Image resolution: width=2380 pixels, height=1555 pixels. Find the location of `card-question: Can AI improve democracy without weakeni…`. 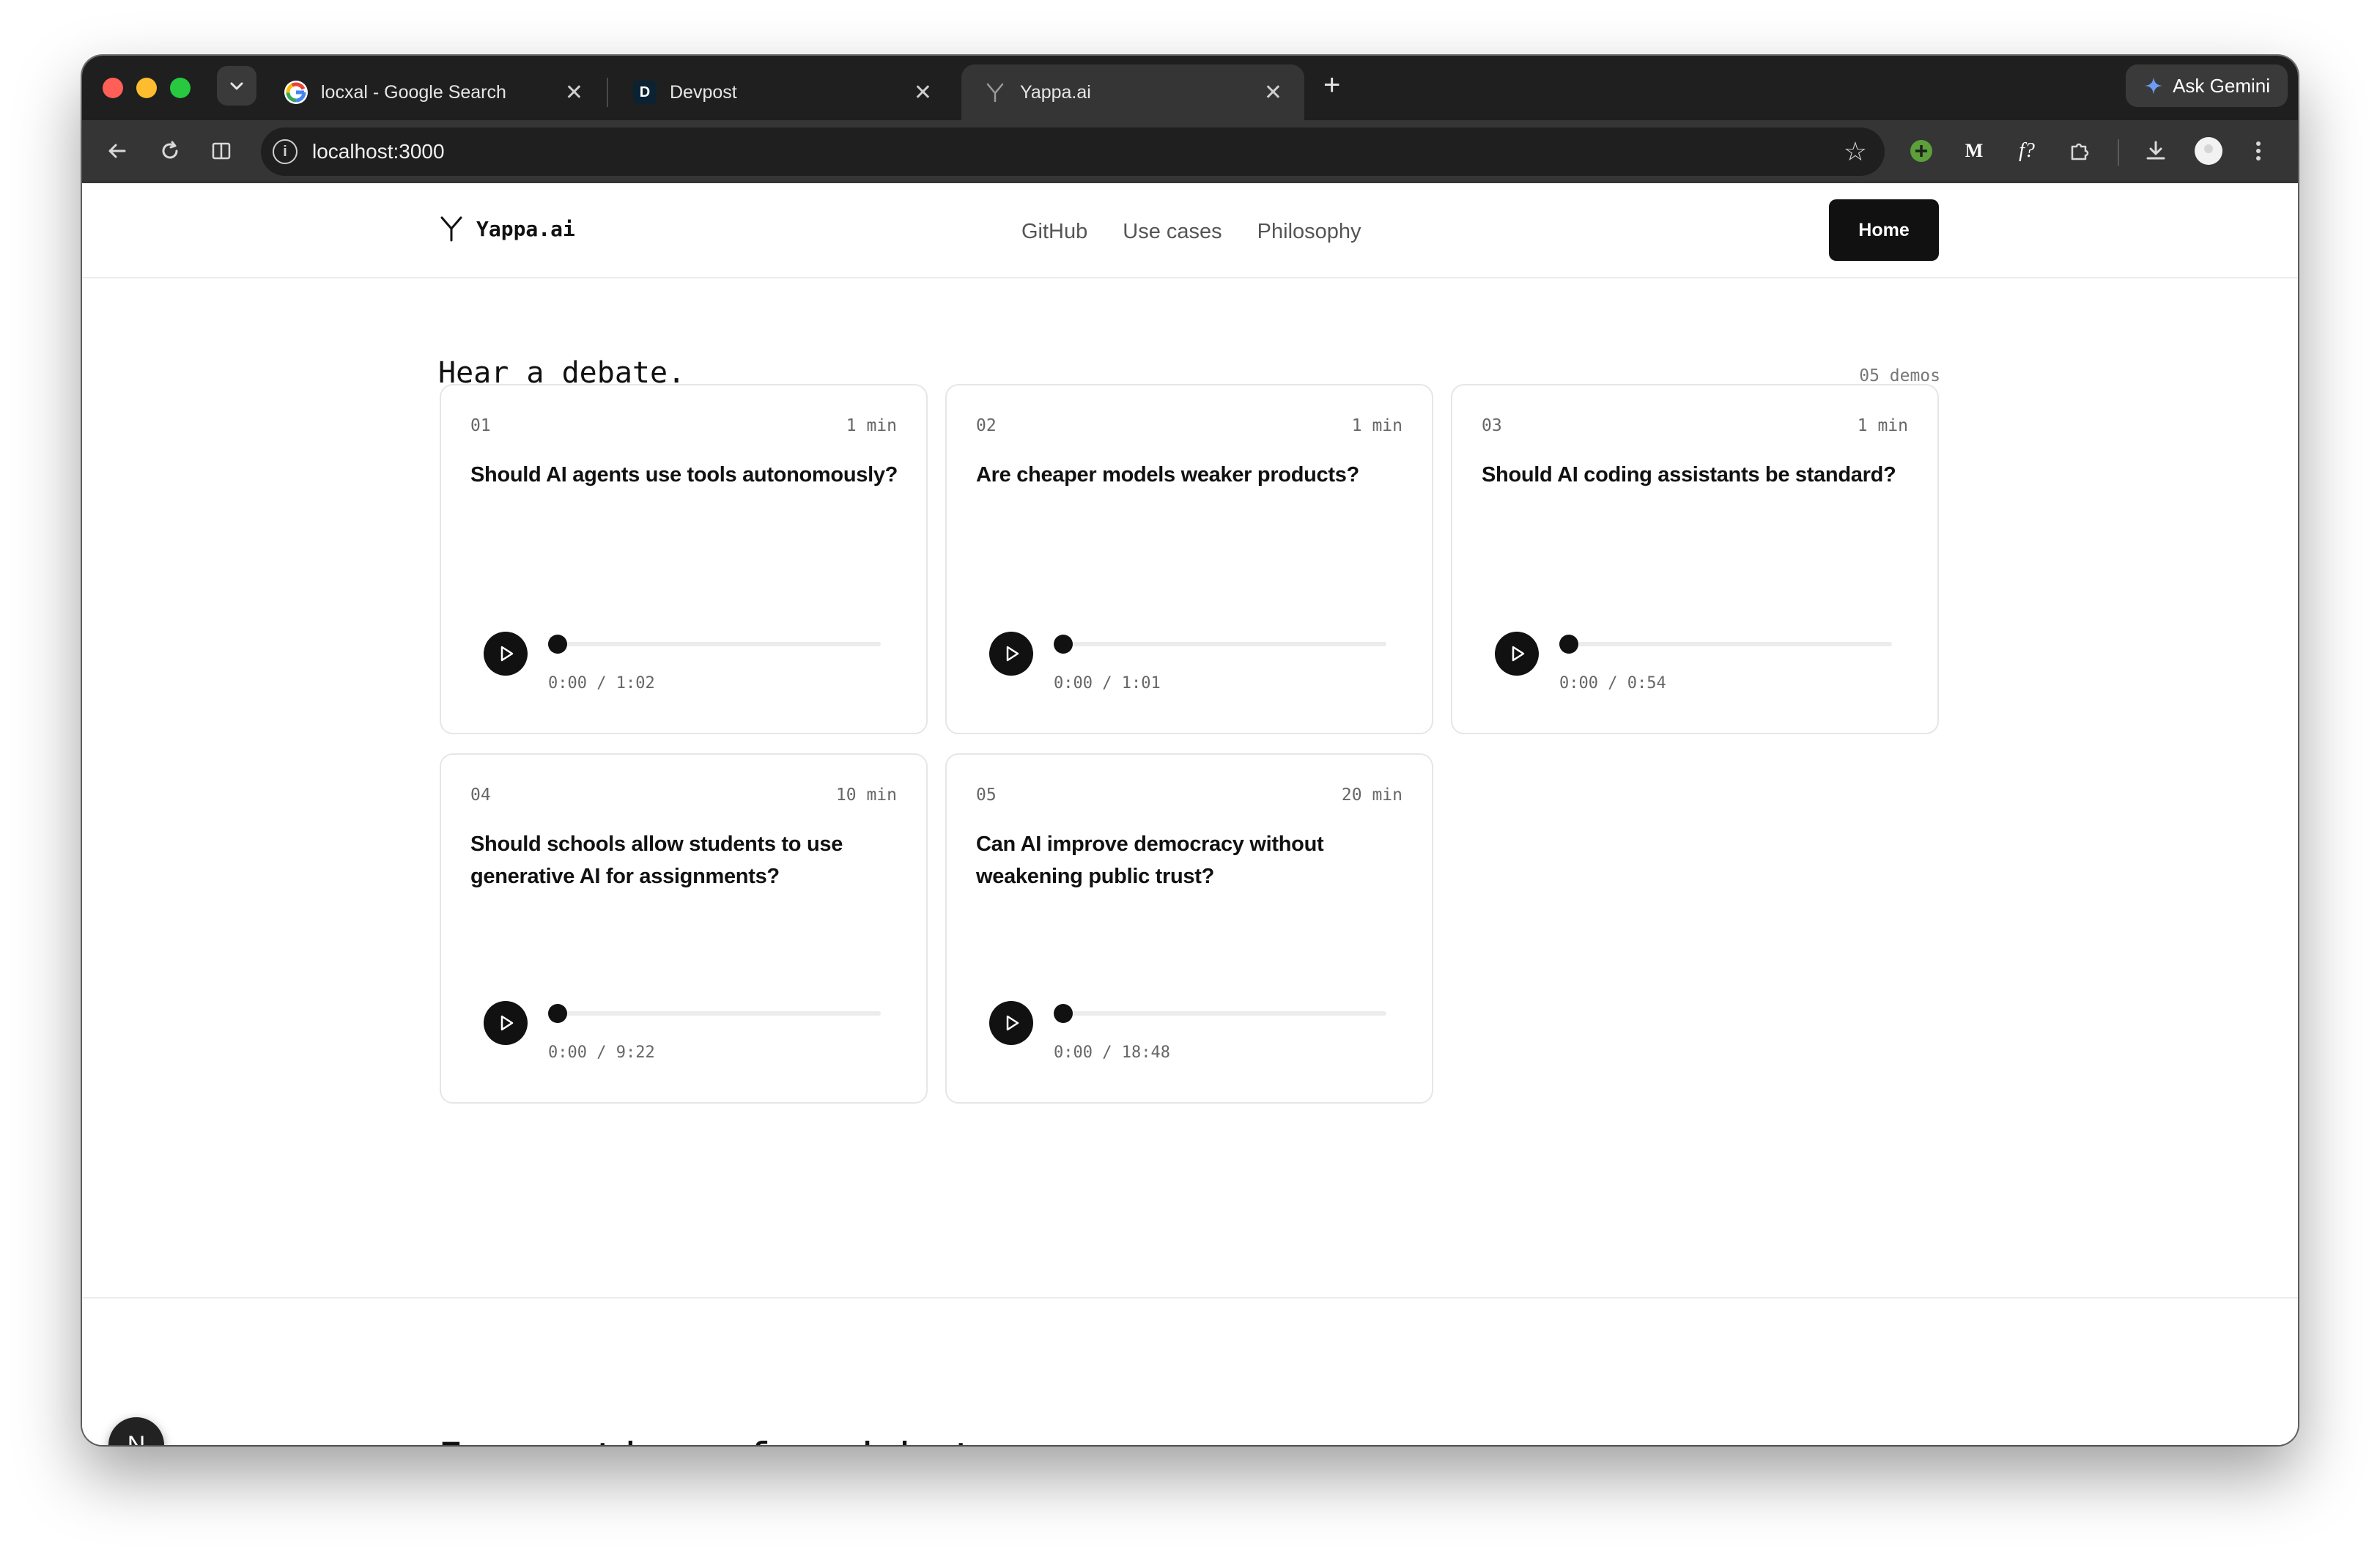

card-question: Can AI improve democracy without weakeni… is located at coordinates (1150, 860).